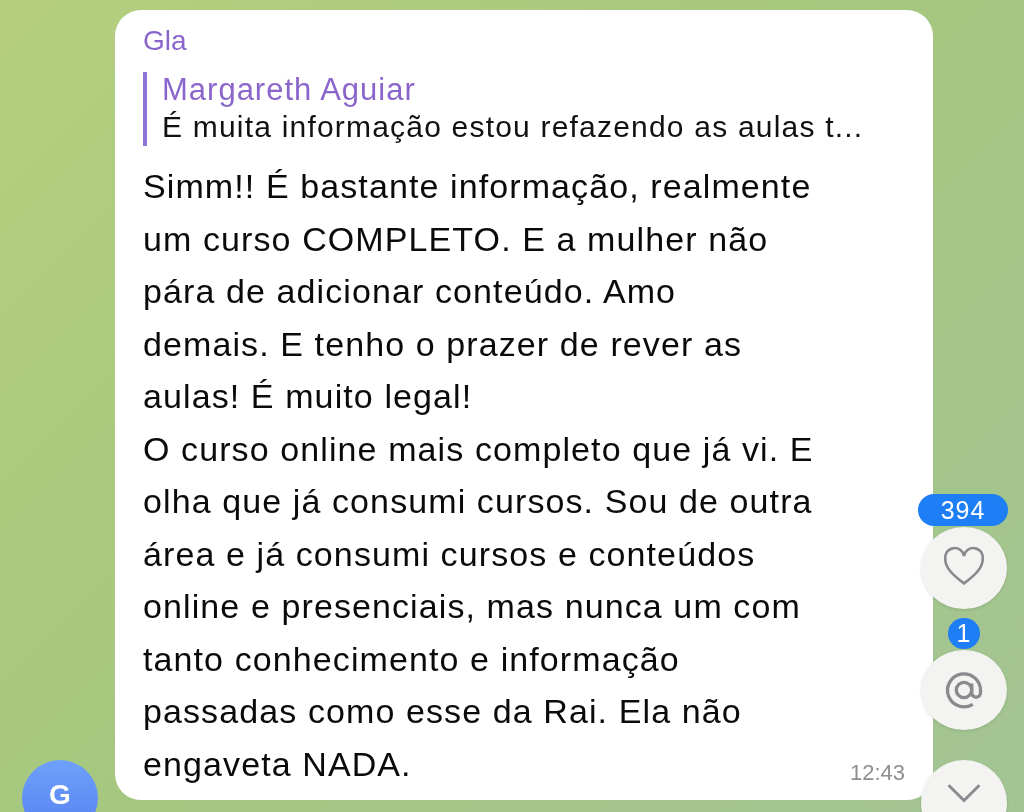 The image size is (1024, 812). What do you see at coordinates (964, 633) in the screenshot?
I see `count-badge: 1` at bounding box center [964, 633].